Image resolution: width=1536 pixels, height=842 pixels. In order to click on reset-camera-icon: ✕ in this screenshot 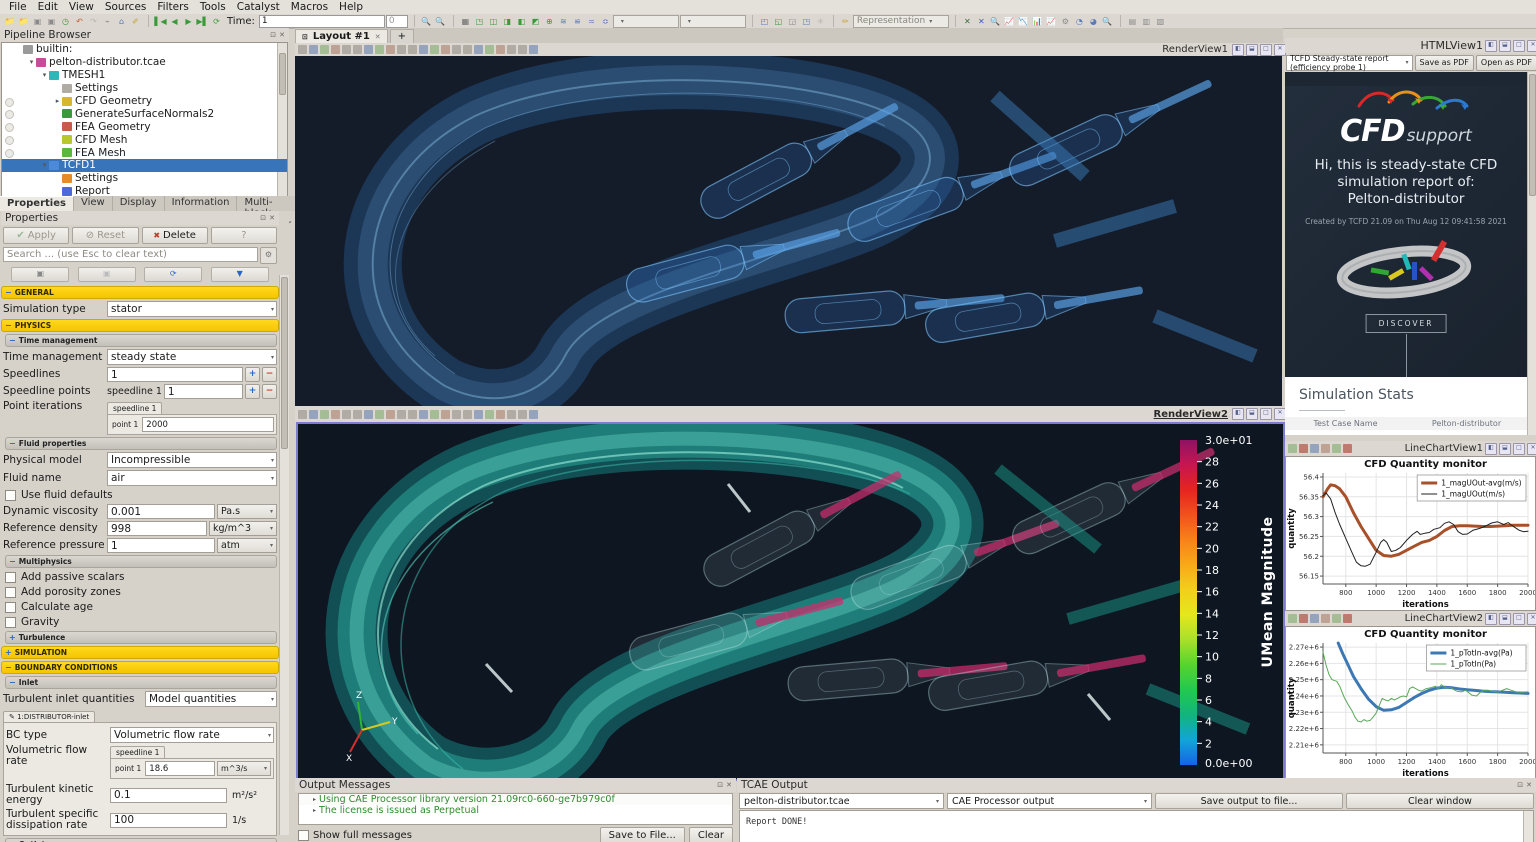, I will do `click(967, 21)`.